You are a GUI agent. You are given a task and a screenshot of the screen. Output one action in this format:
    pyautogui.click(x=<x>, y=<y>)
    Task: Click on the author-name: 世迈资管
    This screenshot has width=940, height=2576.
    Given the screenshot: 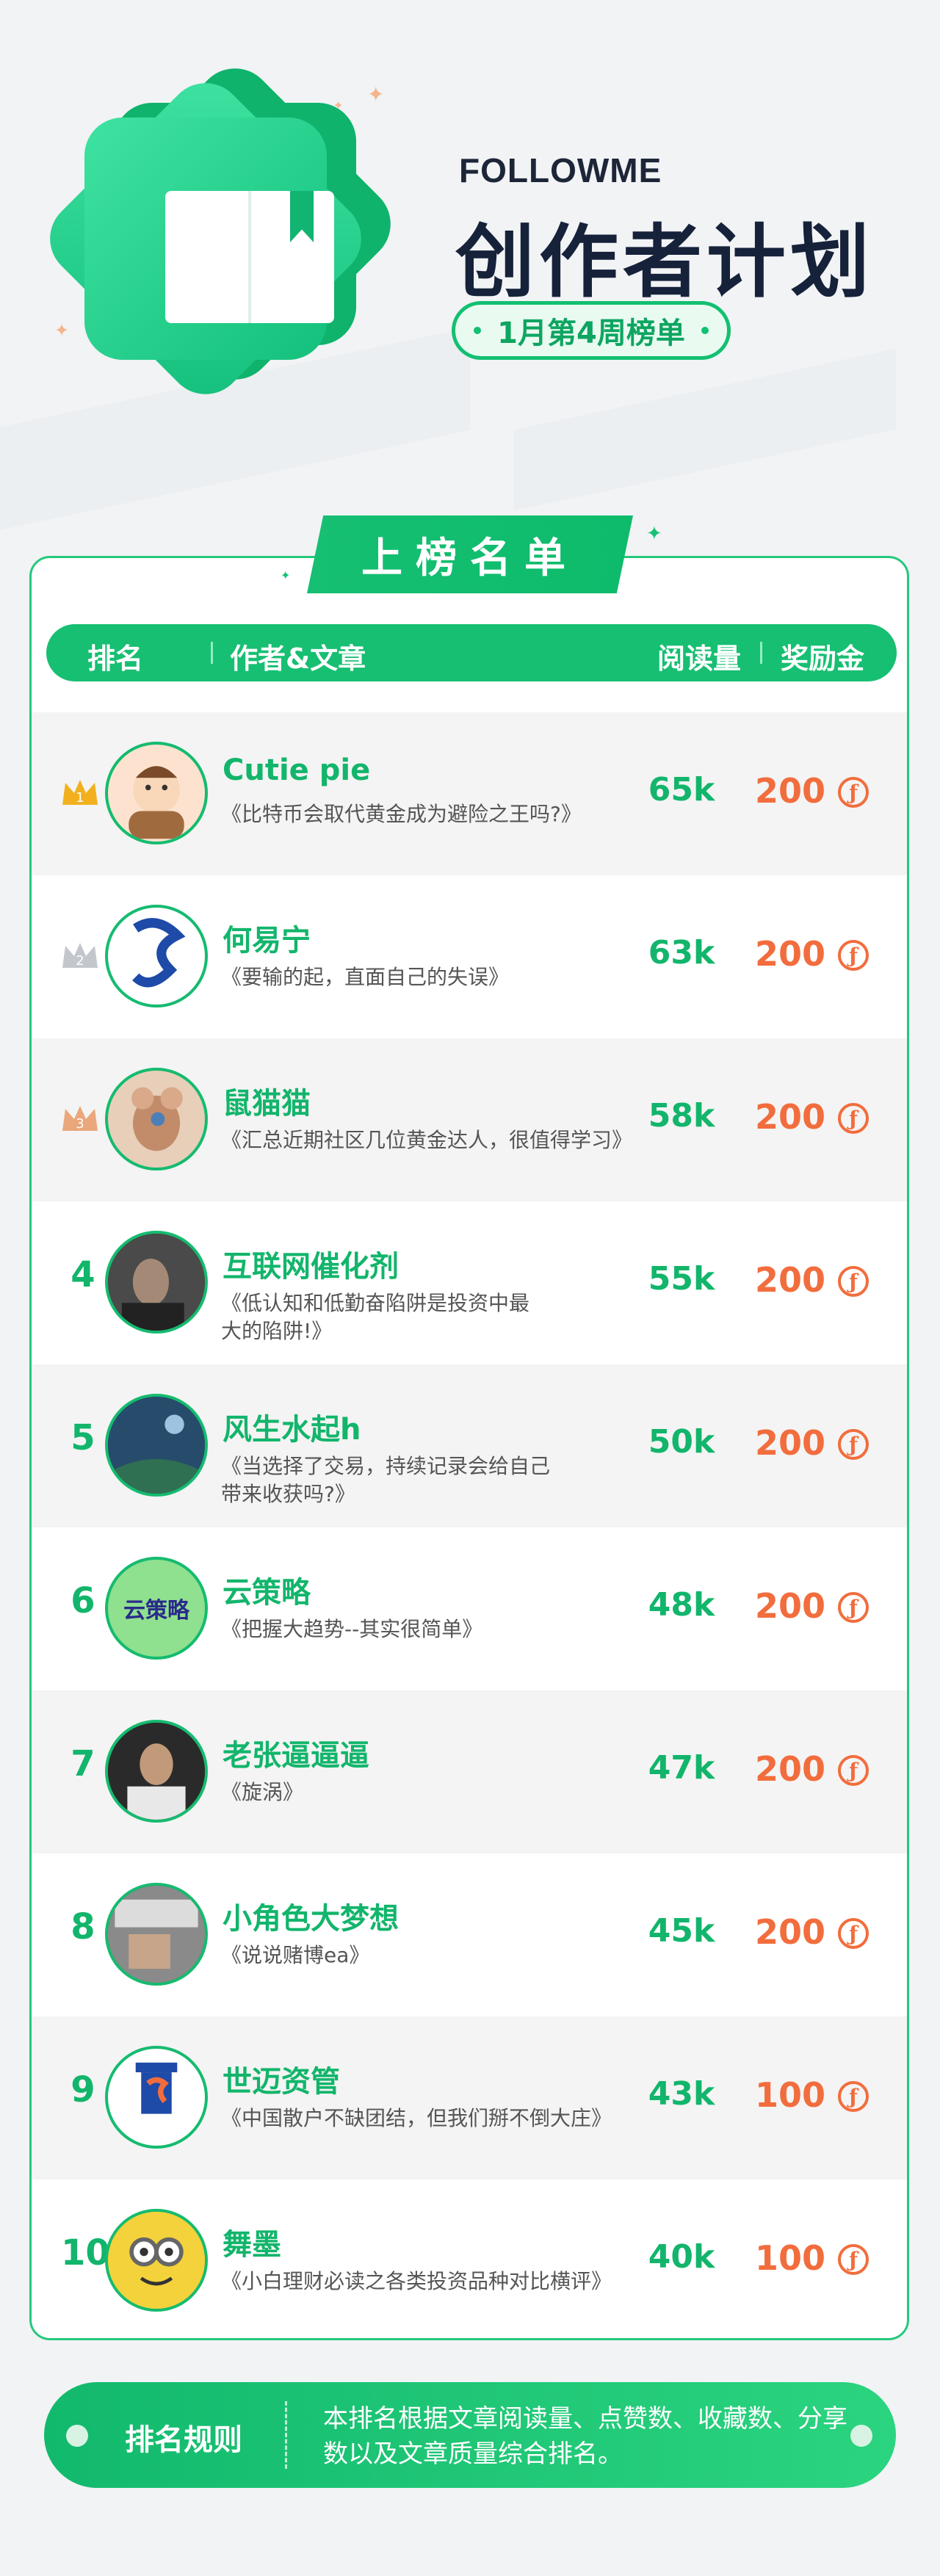 What is the action you would take?
    pyautogui.click(x=281, y=2079)
    